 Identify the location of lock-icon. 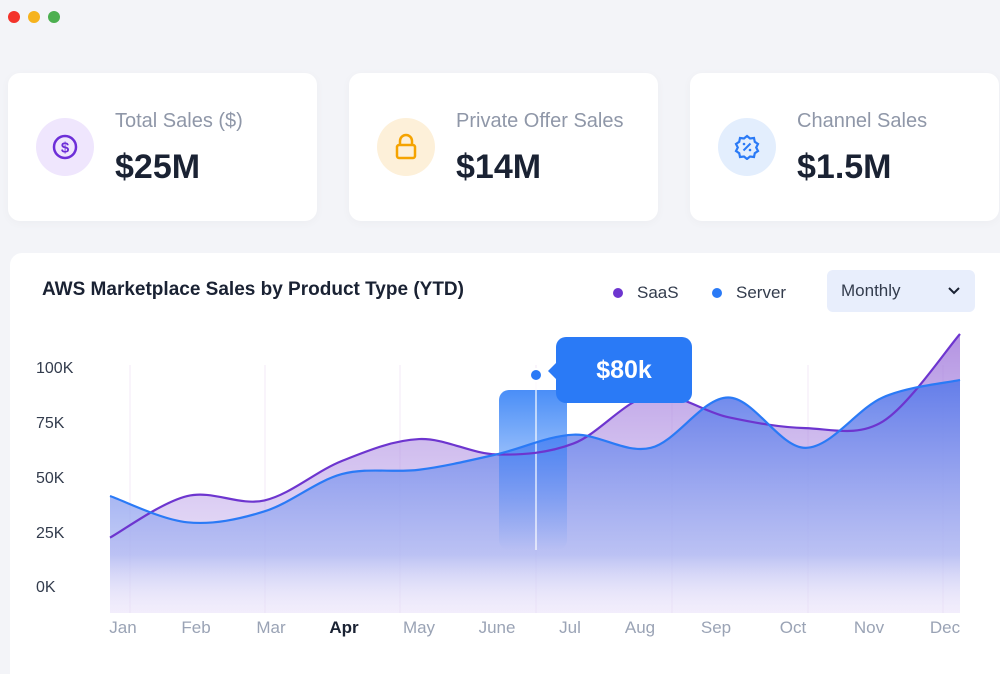
(406, 147).